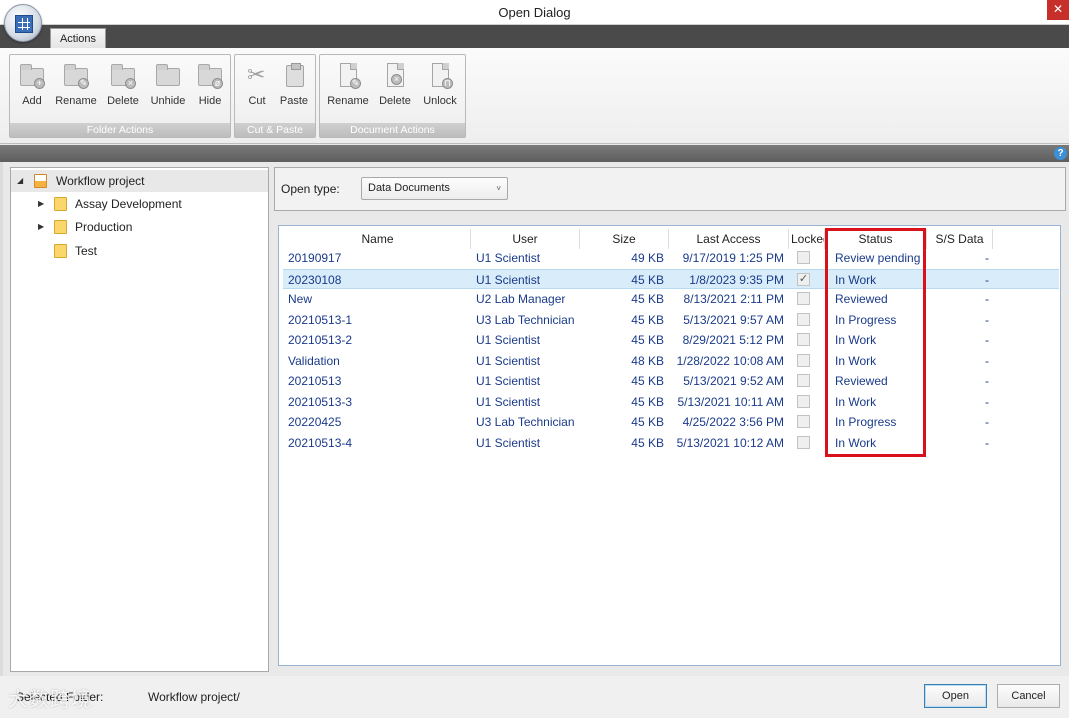  What do you see at coordinates (525, 239) in the screenshot?
I see `column-header-user: User` at bounding box center [525, 239].